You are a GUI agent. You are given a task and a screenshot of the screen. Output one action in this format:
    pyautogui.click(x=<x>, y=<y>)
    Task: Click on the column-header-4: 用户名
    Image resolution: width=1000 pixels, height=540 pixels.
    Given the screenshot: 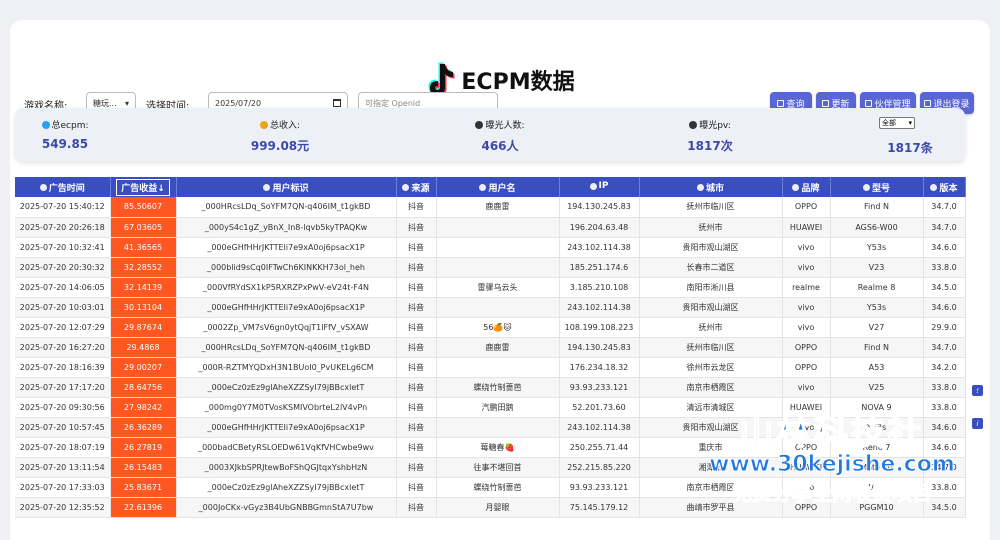 What is the action you would take?
    pyautogui.click(x=498, y=187)
    